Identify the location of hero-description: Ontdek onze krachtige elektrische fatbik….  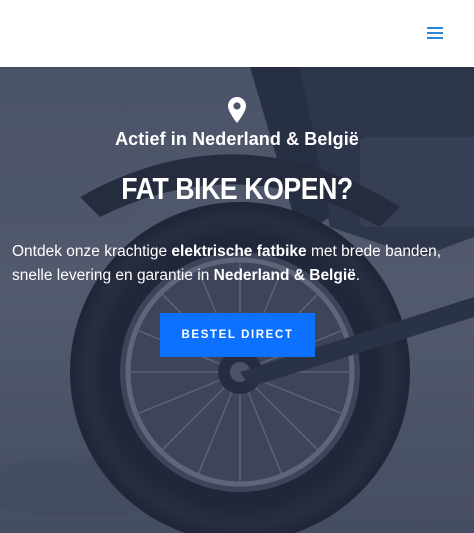
(227, 263).